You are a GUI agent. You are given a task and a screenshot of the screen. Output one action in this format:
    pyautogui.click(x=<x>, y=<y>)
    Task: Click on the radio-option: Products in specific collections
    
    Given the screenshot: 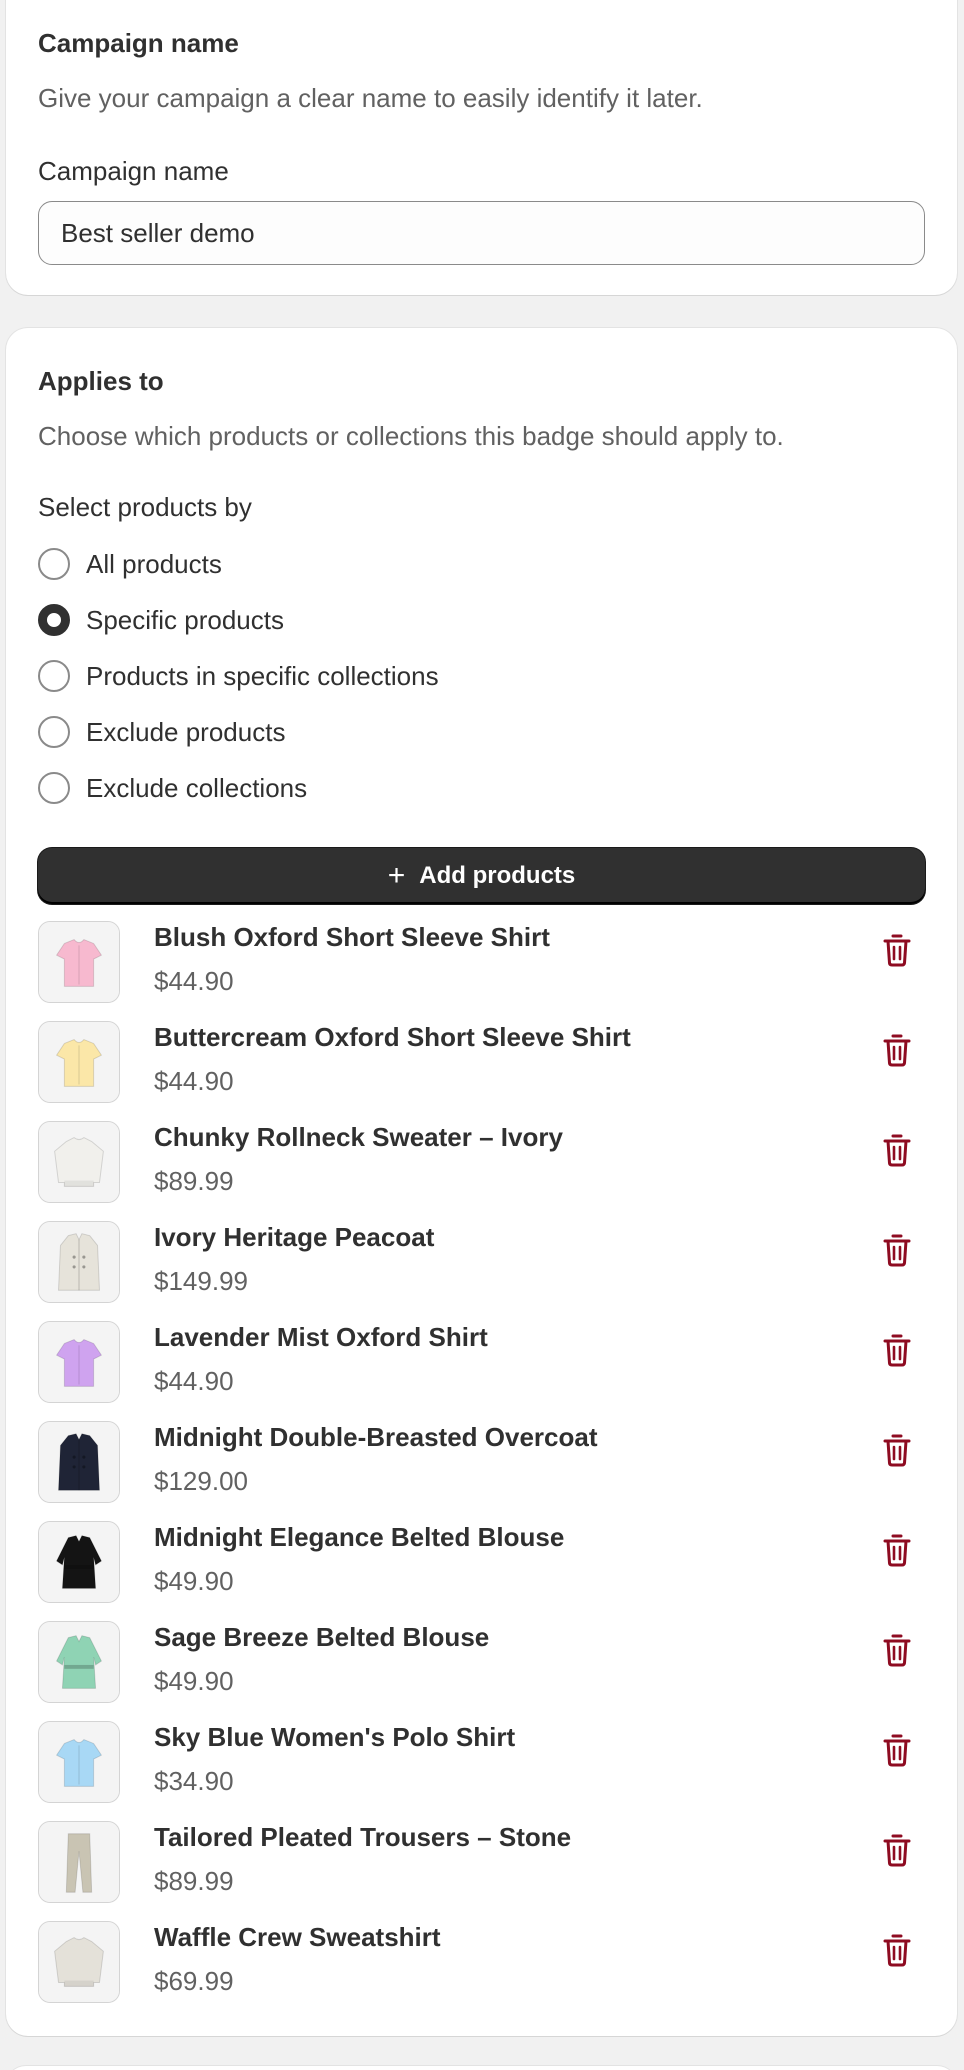 What is the action you would take?
    pyautogui.click(x=238, y=676)
    